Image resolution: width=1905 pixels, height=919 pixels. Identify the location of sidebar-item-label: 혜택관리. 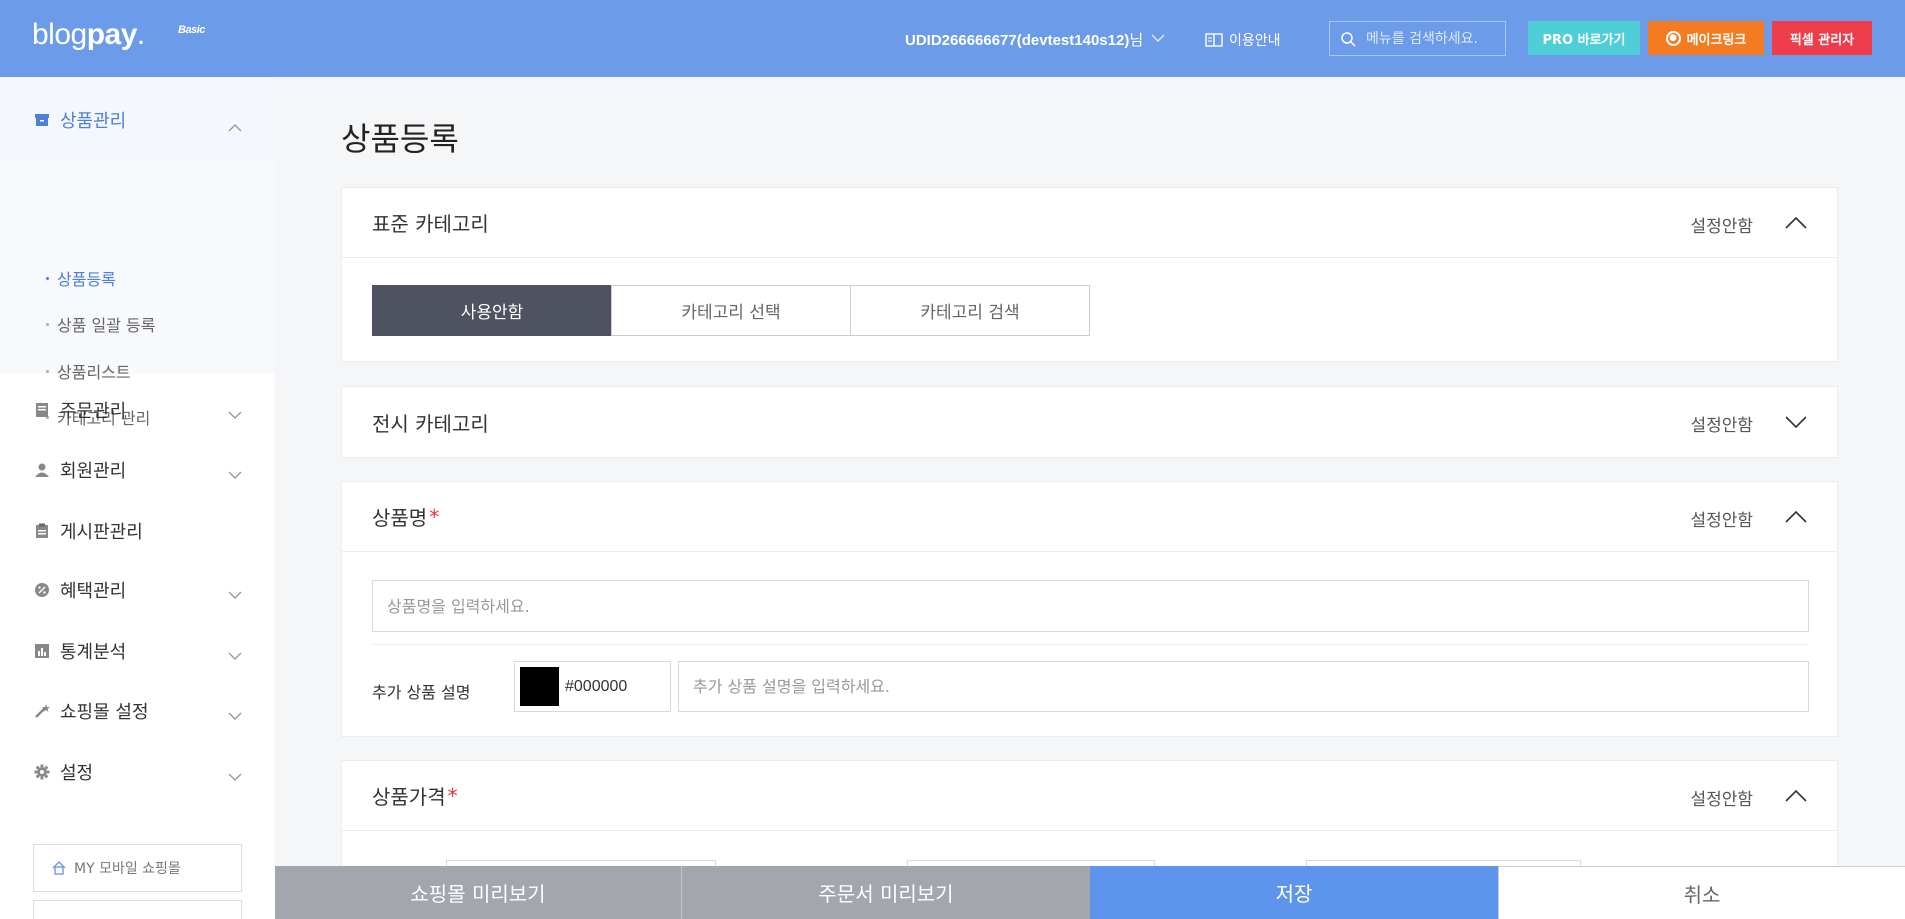
(93, 591).